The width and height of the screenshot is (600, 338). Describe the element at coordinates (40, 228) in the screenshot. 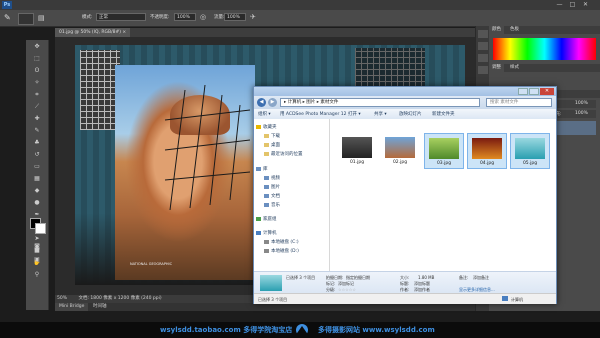

I see `background-color-swatch` at that location.